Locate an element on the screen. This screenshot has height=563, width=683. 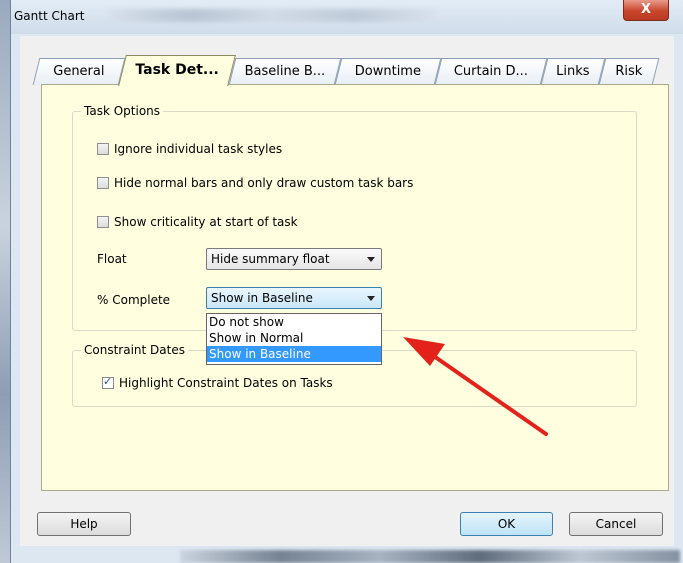
highlight-constraint-dates-checkbox is located at coordinates (108, 382).